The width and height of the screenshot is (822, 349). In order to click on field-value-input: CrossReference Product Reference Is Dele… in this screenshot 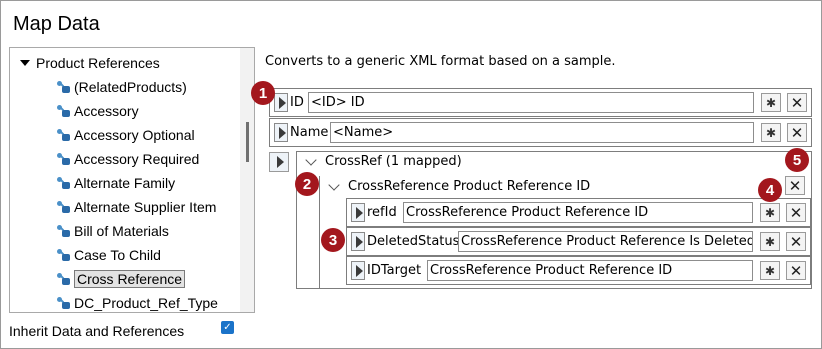, I will do `click(605, 241)`.